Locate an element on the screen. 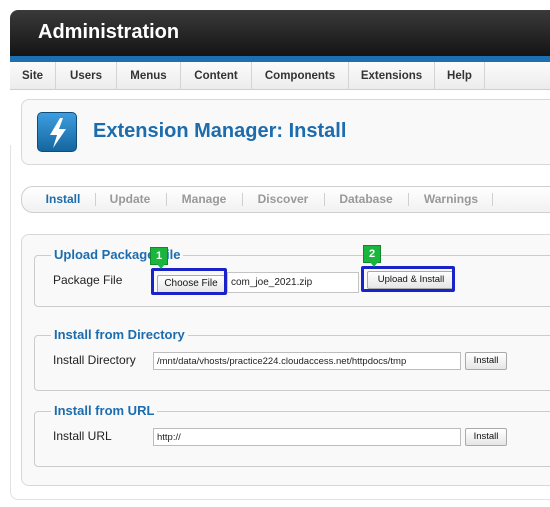 This screenshot has height=507, width=550. menu-item-content: Content is located at coordinates (216, 76).